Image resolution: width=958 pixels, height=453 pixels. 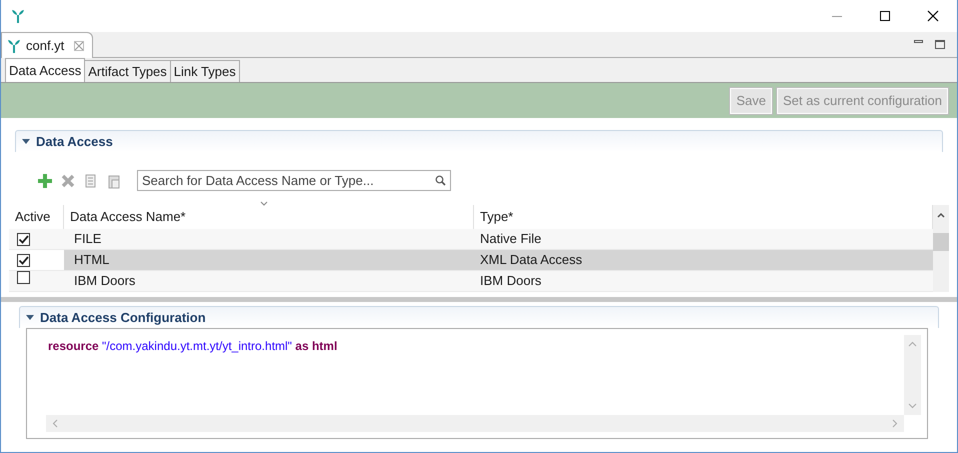 What do you see at coordinates (510, 239) in the screenshot?
I see `table-cell-text: Native File` at bounding box center [510, 239].